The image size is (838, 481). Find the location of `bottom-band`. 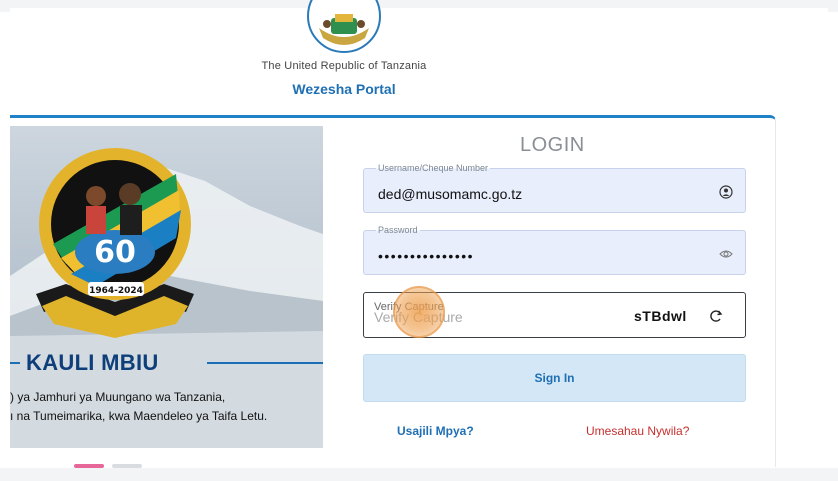

bottom-band is located at coordinates (419, 474).